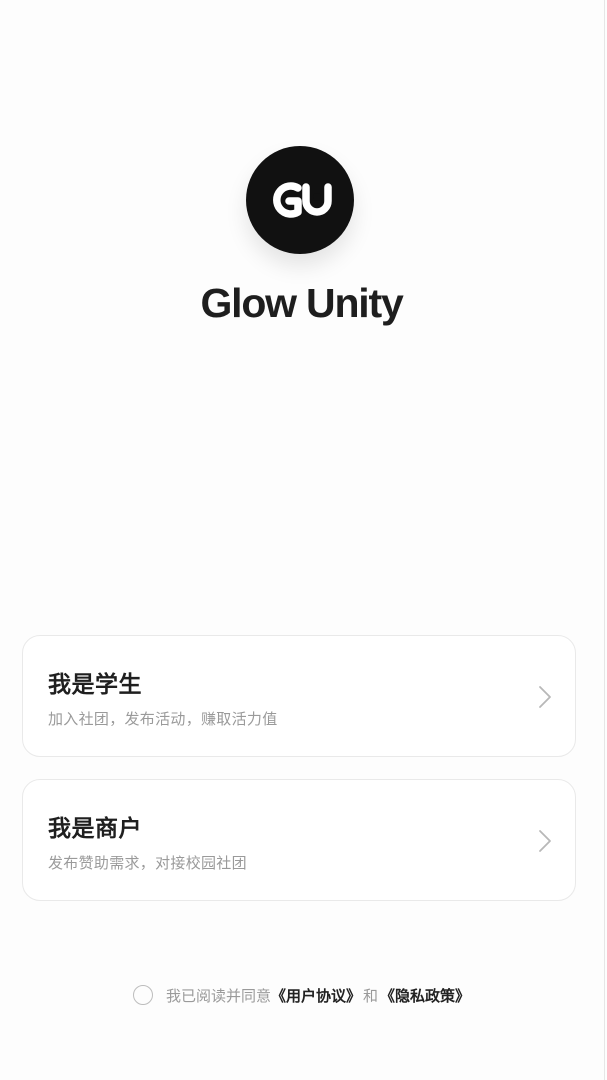 This screenshot has width=607, height=1080. What do you see at coordinates (604, 540) in the screenshot?
I see `edge-divider` at bounding box center [604, 540].